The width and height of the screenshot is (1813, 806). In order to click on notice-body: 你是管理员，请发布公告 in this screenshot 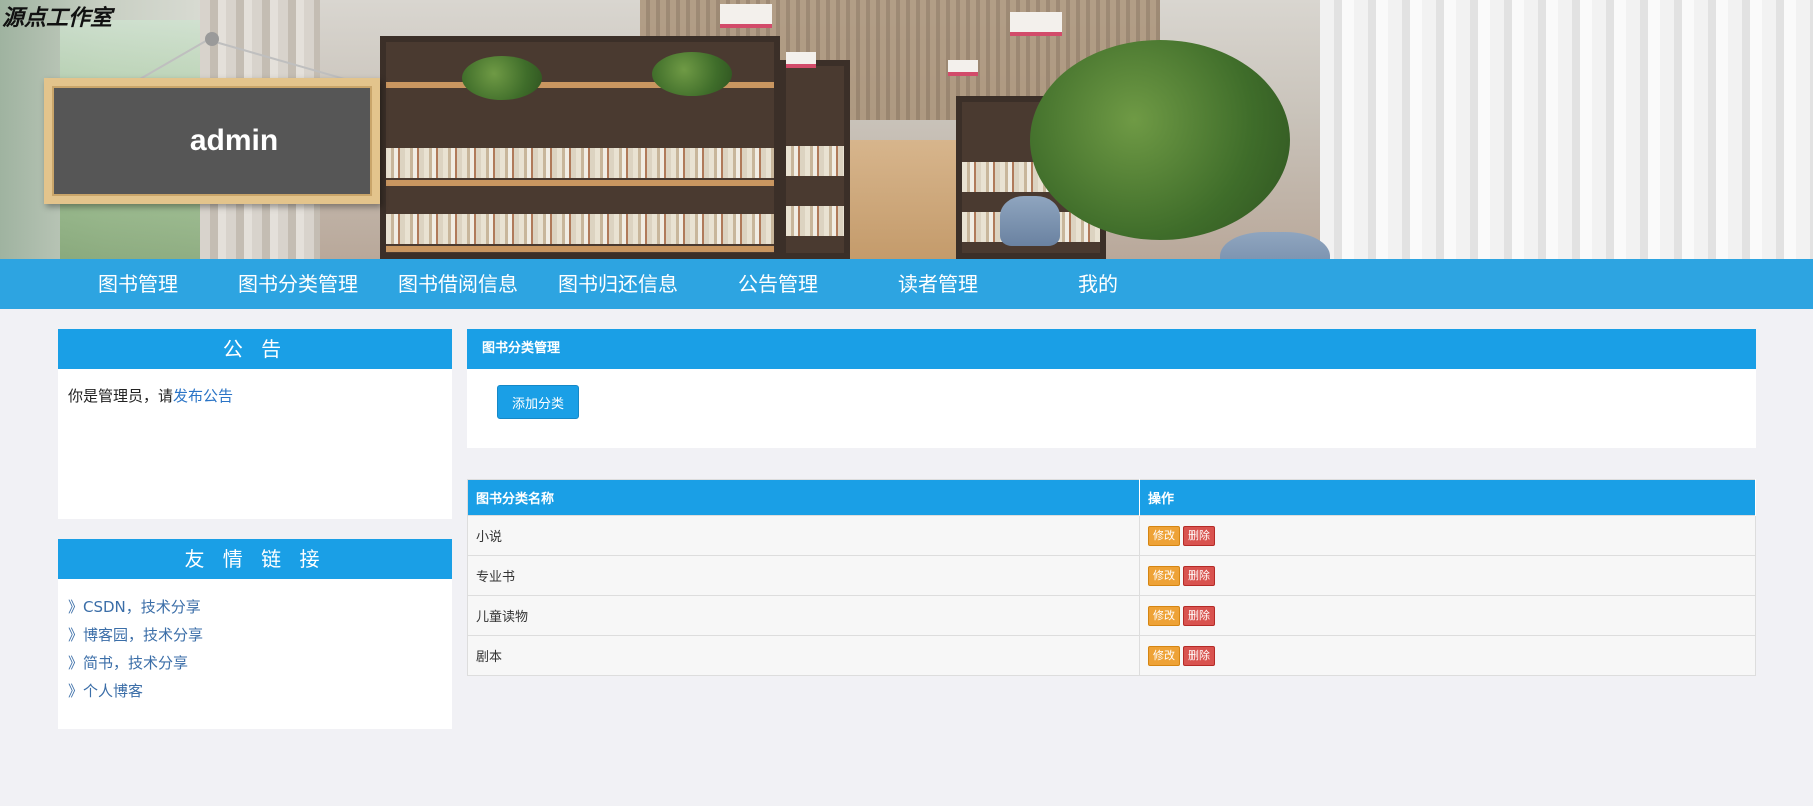, I will do `click(255, 395)`.